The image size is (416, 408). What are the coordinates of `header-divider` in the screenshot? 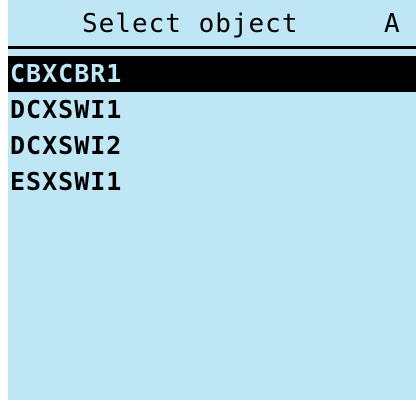 It's located at (212, 47).